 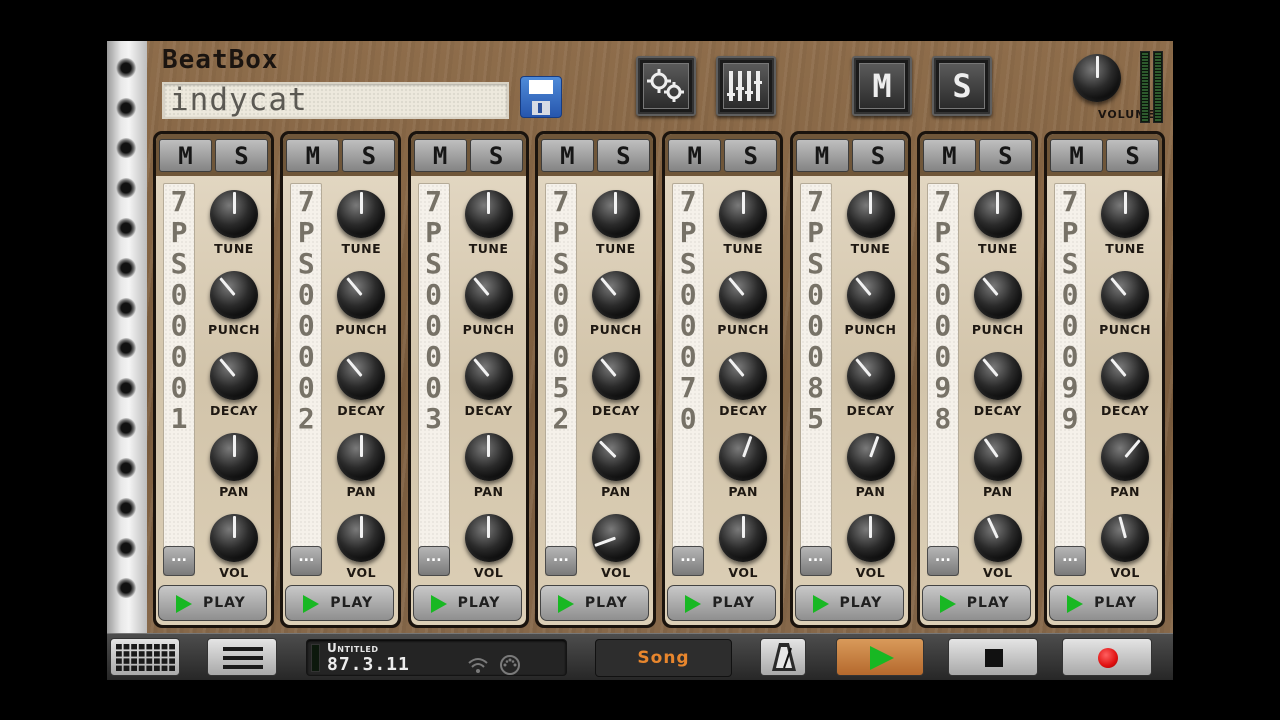 I want to click on pads-button, so click(x=145, y=657).